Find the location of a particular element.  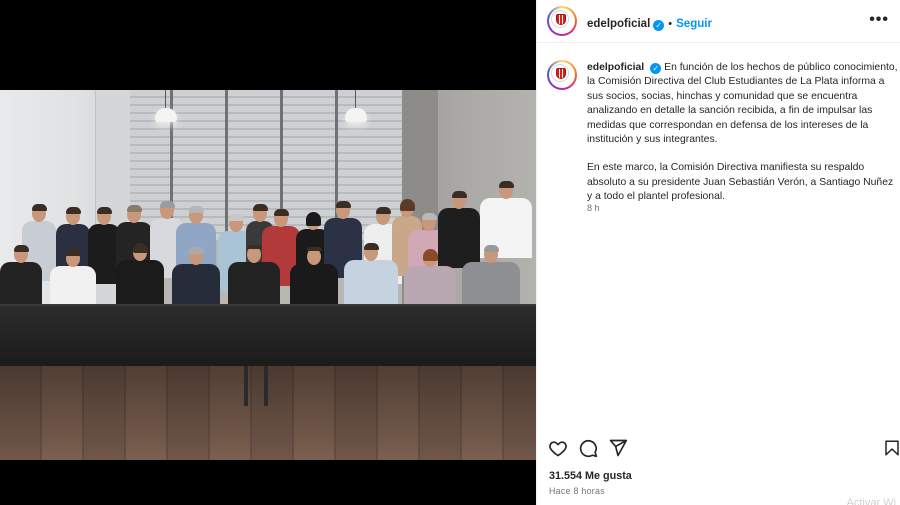

action-bar is located at coordinates (718, 448).